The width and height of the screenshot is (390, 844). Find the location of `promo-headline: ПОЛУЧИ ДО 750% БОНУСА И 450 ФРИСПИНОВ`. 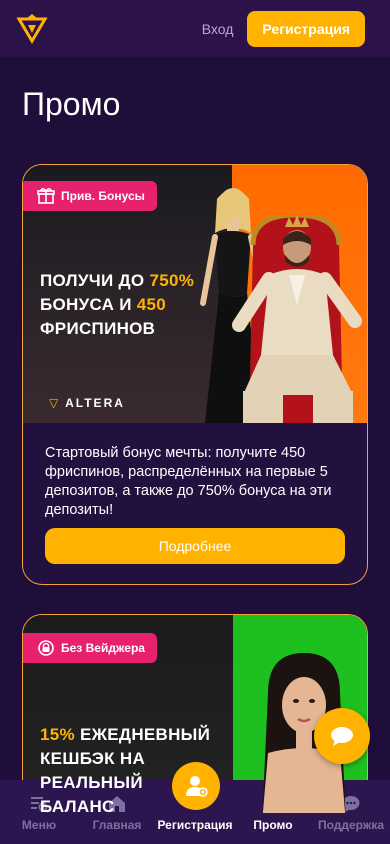

promo-headline: ПОЛУЧИ ДО 750% БОНУСА И 450 ФРИСПИНОВ is located at coordinates (130, 305).